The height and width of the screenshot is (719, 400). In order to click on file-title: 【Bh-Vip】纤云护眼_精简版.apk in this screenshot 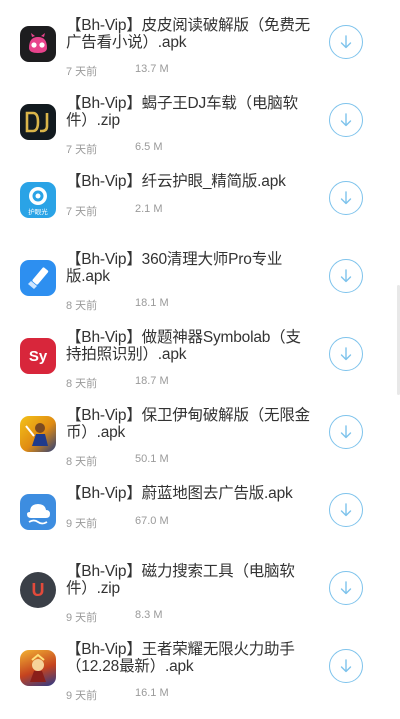, I will do `click(188, 181)`.